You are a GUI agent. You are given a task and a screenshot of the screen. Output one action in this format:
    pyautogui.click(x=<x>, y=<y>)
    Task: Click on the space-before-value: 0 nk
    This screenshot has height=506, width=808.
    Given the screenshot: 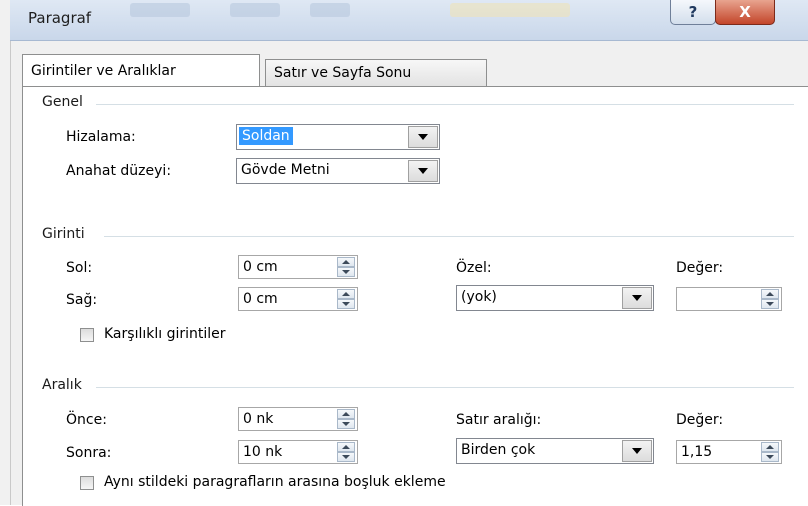 What is the action you would take?
    pyautogui.click(x=258, y=419)
    